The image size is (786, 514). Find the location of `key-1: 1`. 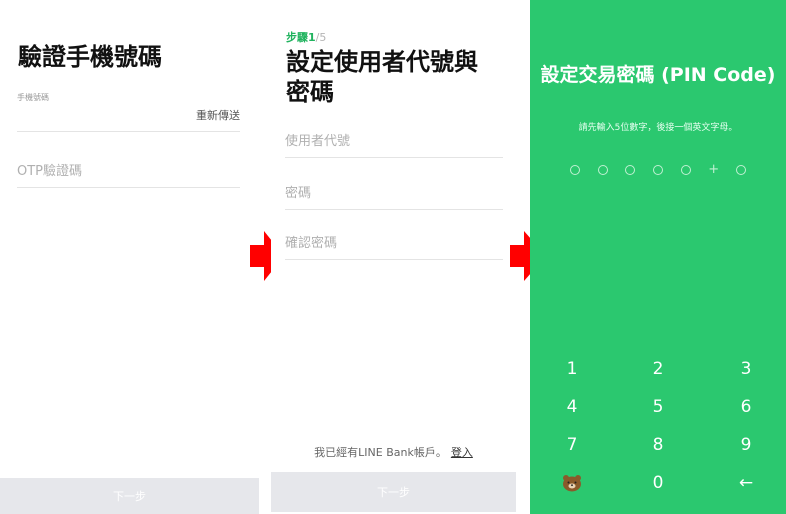

key-1: 1 is located at coordinates (572, 369).